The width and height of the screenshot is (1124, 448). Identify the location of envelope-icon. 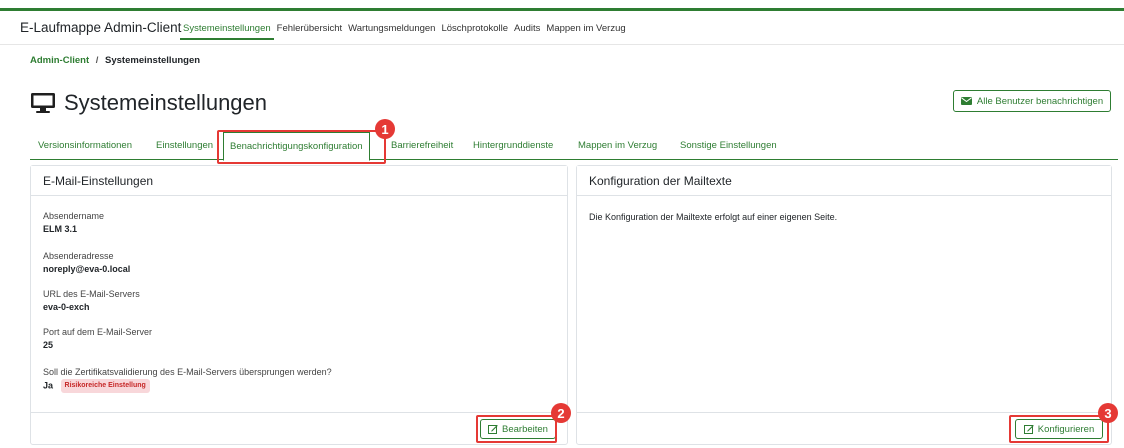
(966, 101).